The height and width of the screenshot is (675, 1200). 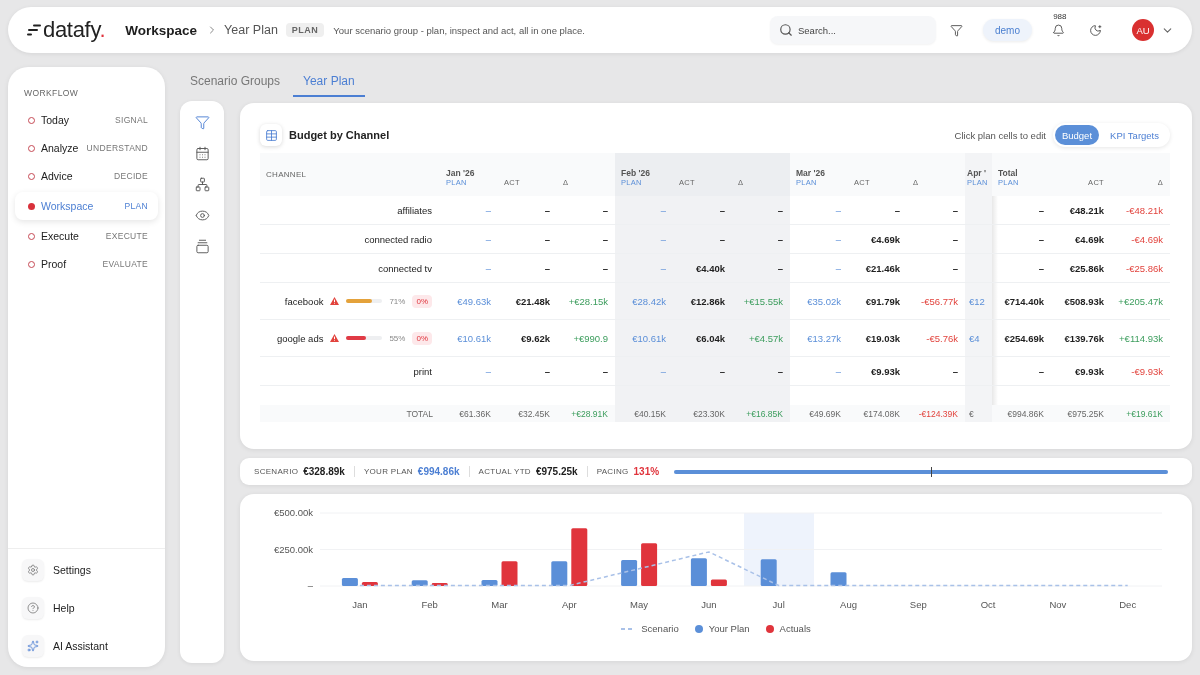 I want to click on table-cell-text: +€28.15k, so click(x=588, y=301).